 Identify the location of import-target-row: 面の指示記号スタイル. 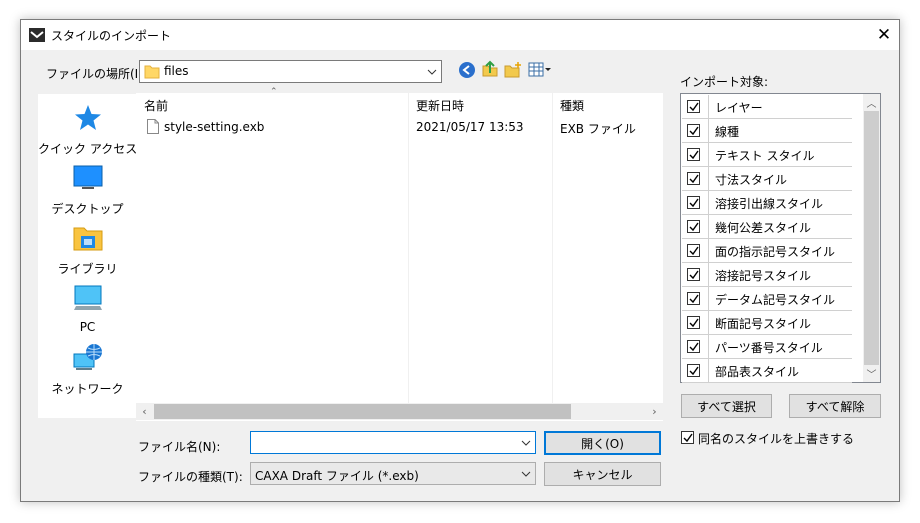
(767, 251).